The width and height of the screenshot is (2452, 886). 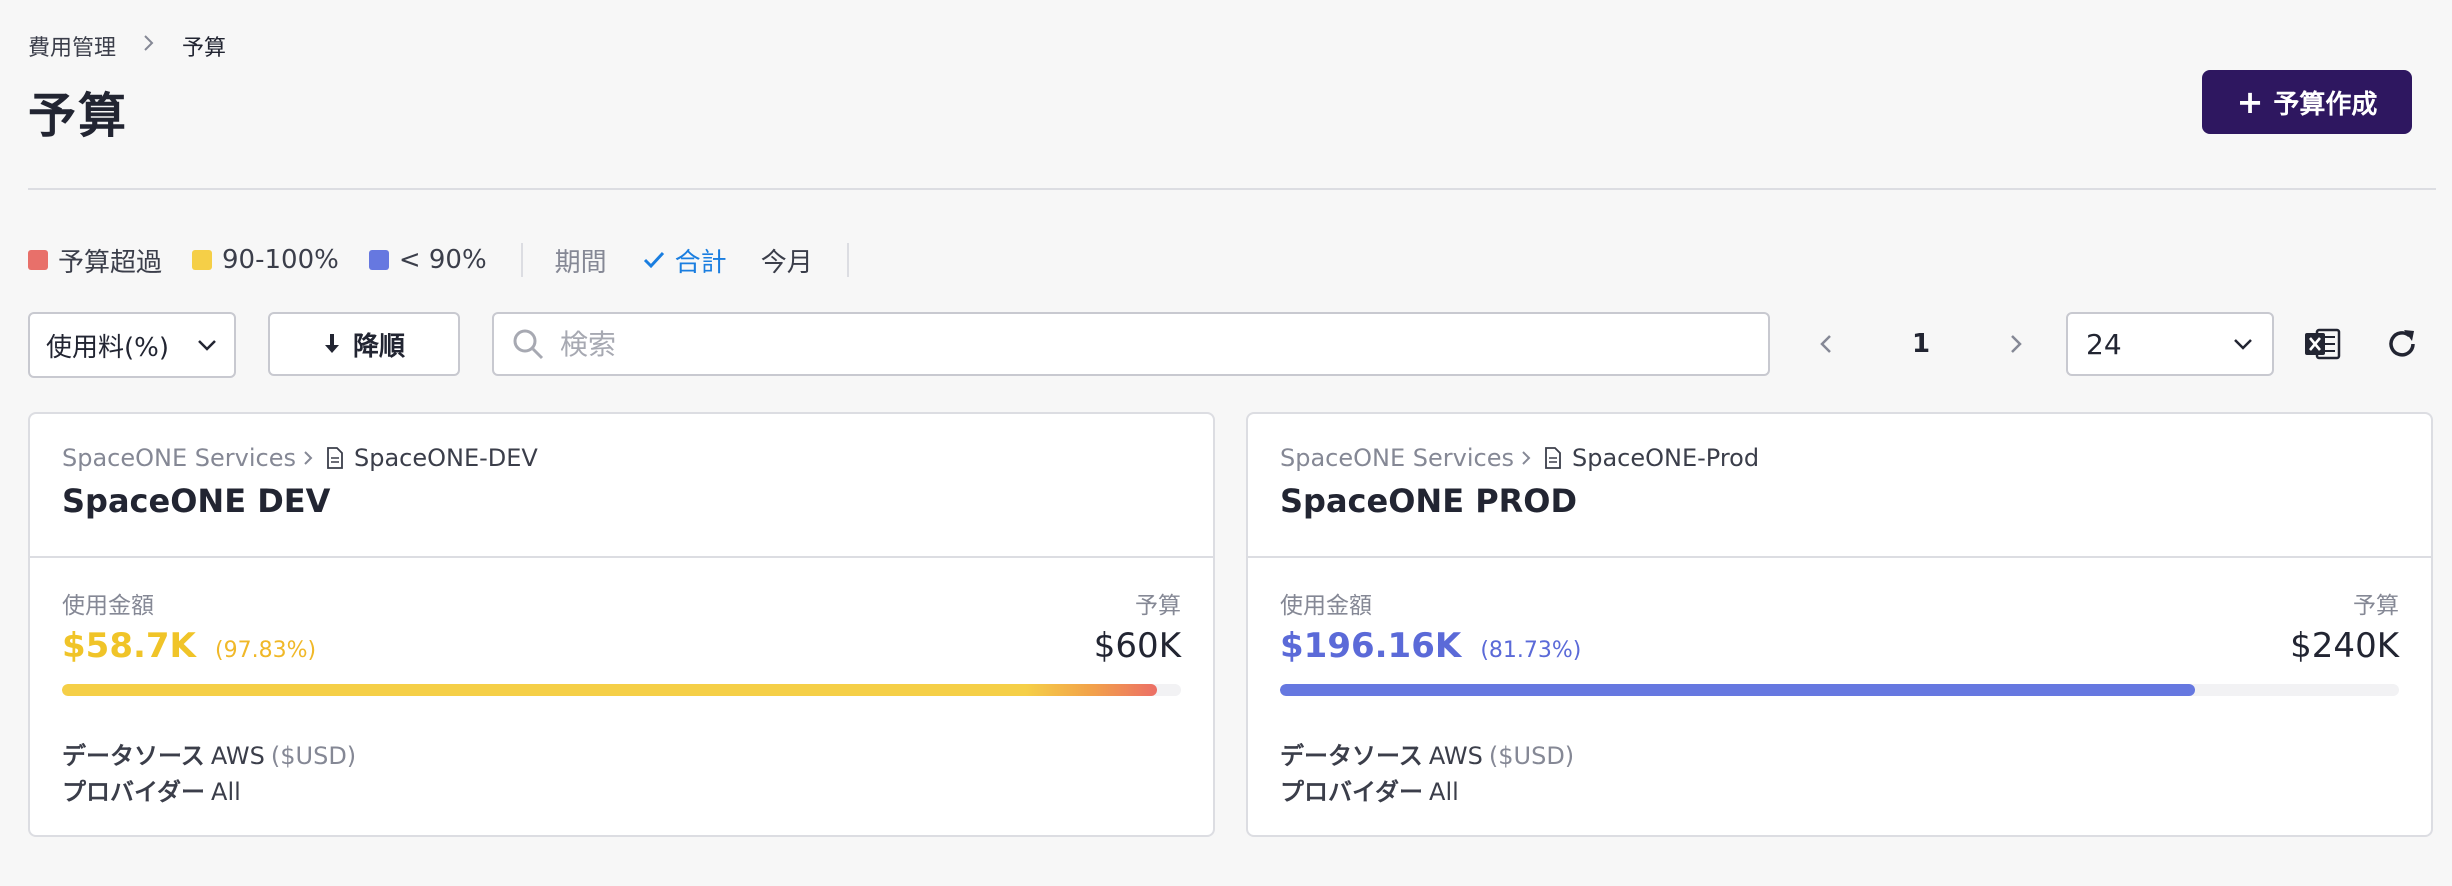 What do you see at coordinates (700, 262) in the screenshot?
I see `period-option-label: 合計` at bounding box center [700, 262].